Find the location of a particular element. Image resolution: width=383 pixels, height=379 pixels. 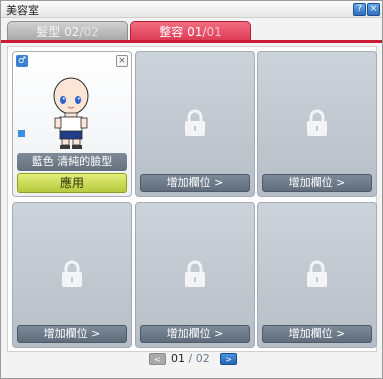

pagination: < 01 / 02 > is located at coordinates (191, 359).